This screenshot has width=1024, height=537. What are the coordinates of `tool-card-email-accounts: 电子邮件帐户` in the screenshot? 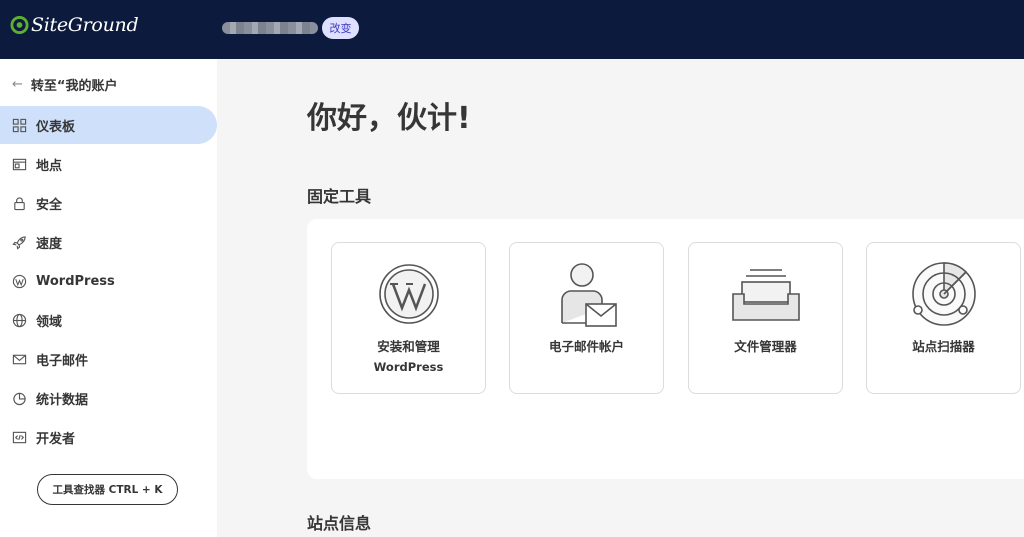 It's located at (586, 318).